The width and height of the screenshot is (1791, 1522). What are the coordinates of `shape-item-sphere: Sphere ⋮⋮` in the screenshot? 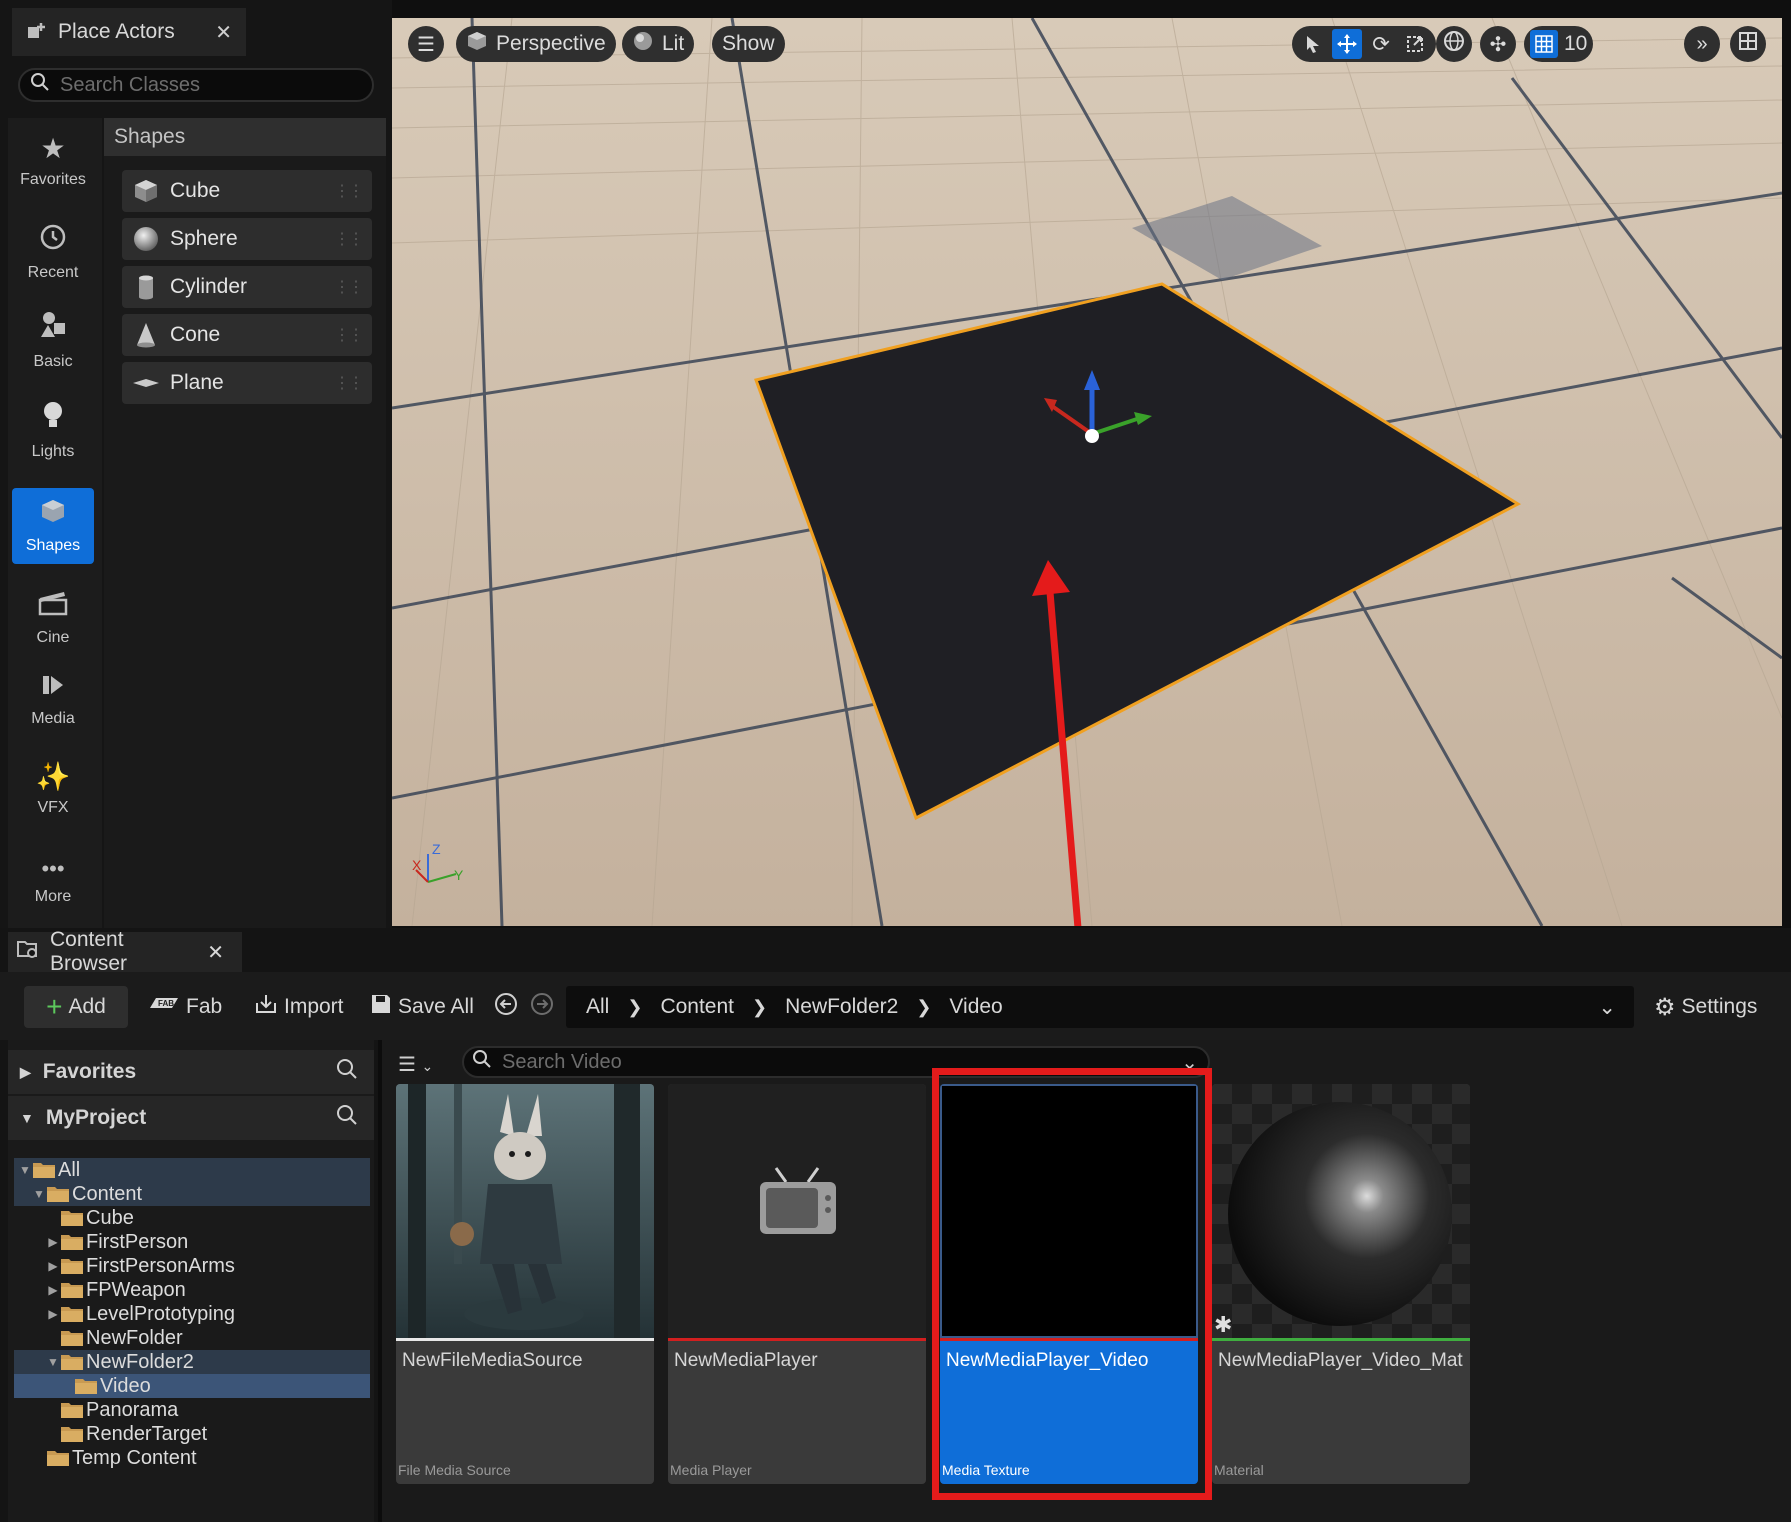 It's located at (247, 239).